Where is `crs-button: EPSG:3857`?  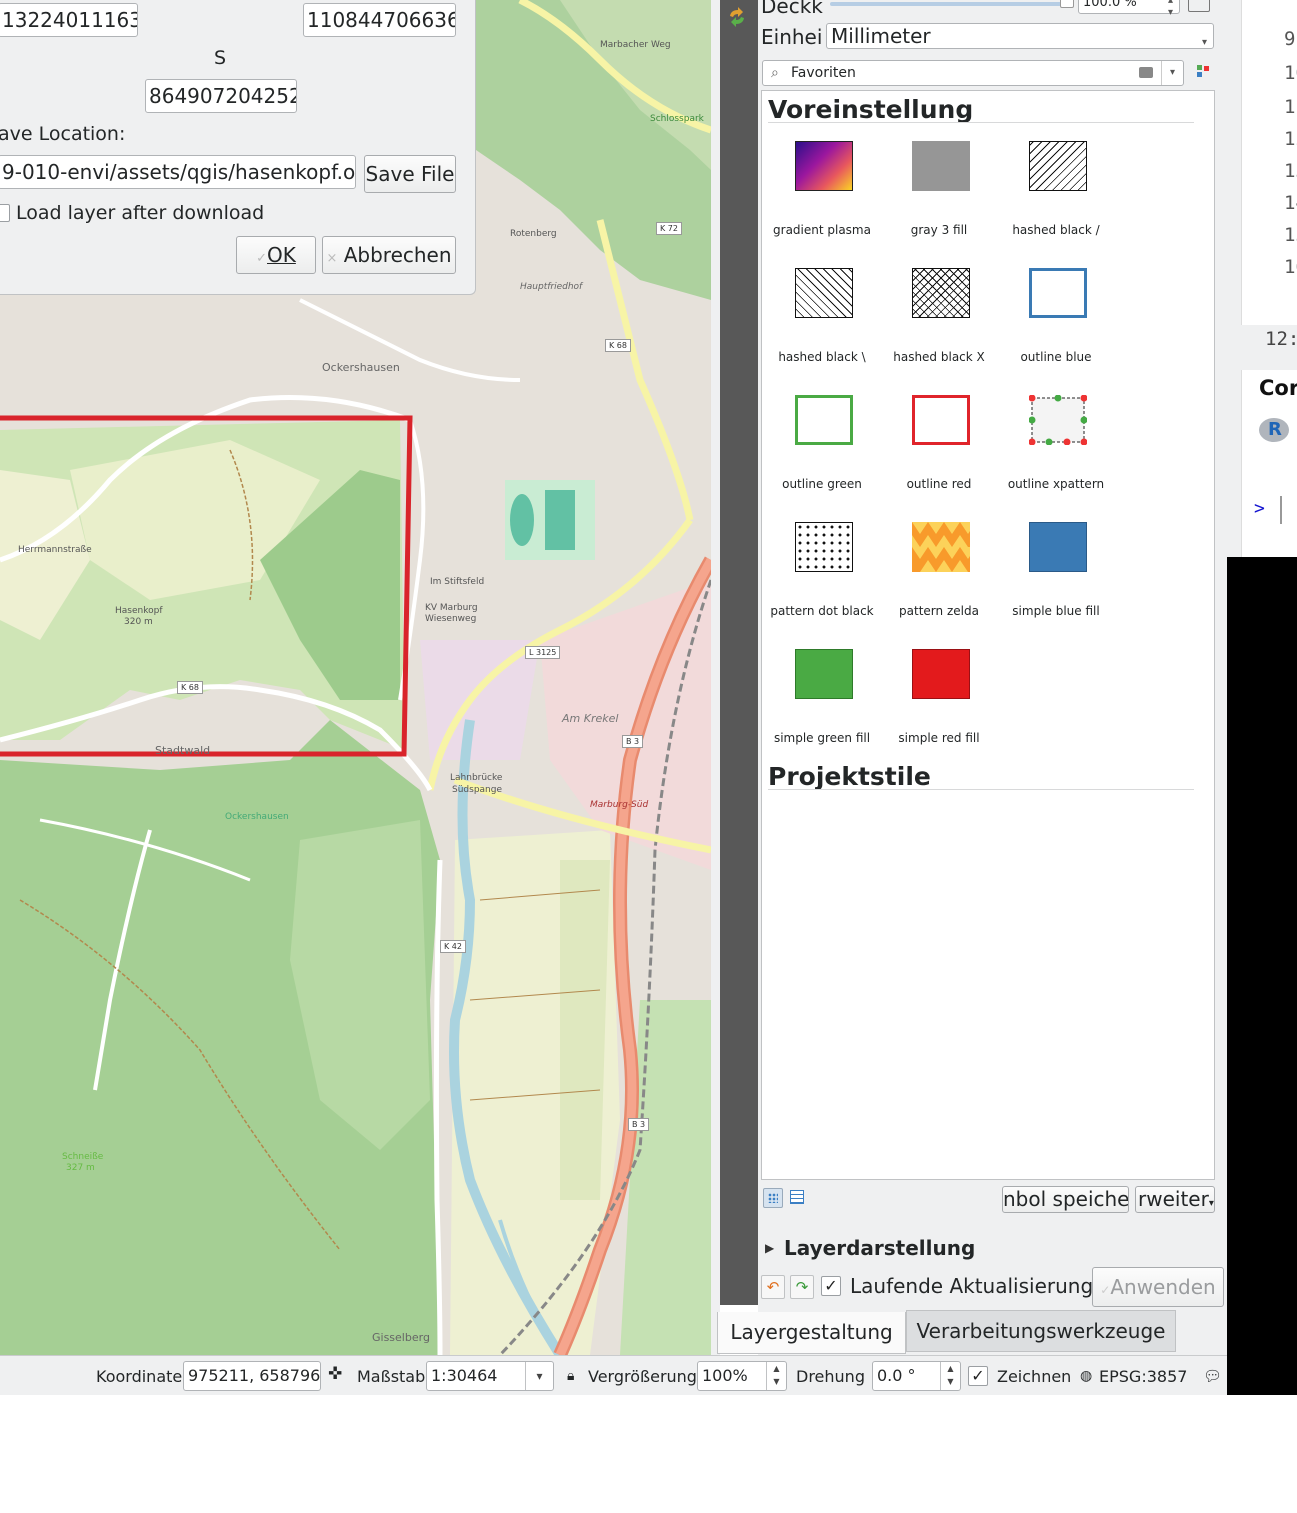 crs-button: EPSG:3857 is located at coordinates (1143, 1376).